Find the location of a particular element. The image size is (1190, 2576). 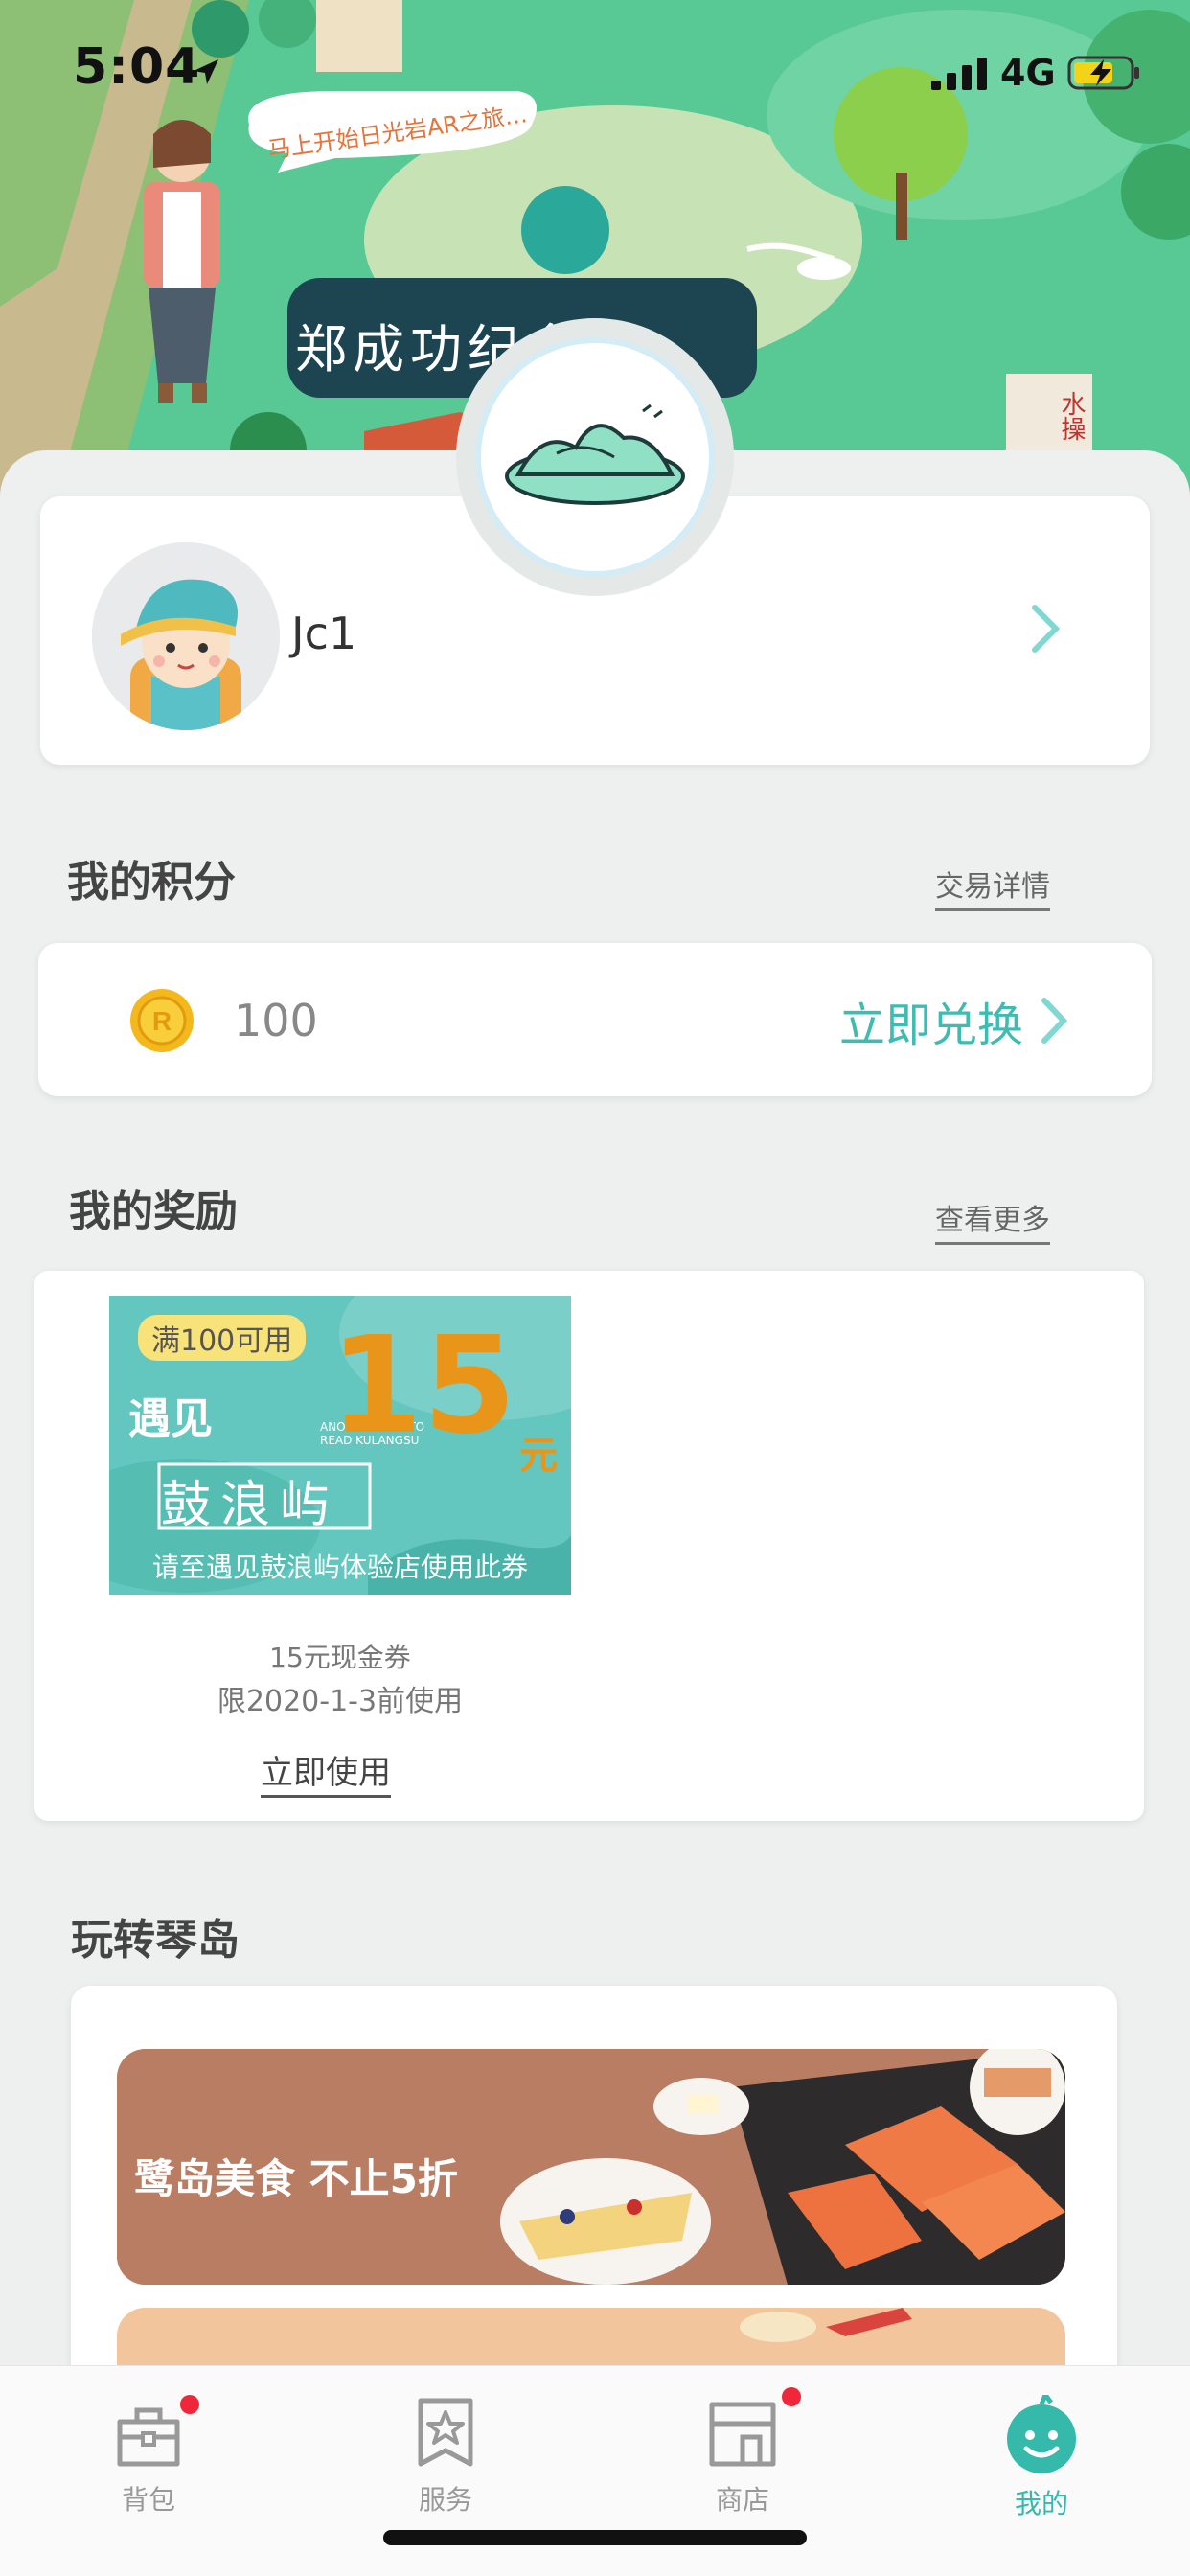

tab-service: 服务 is located at coordinates (445, 2456).